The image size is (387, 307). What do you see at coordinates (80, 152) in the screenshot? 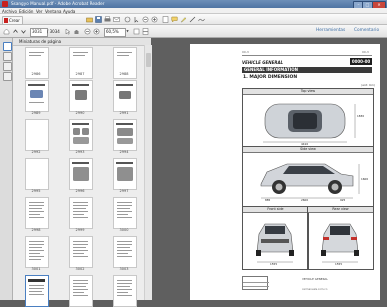
I see `page-number: 2993` at bounding box center [80, 152].